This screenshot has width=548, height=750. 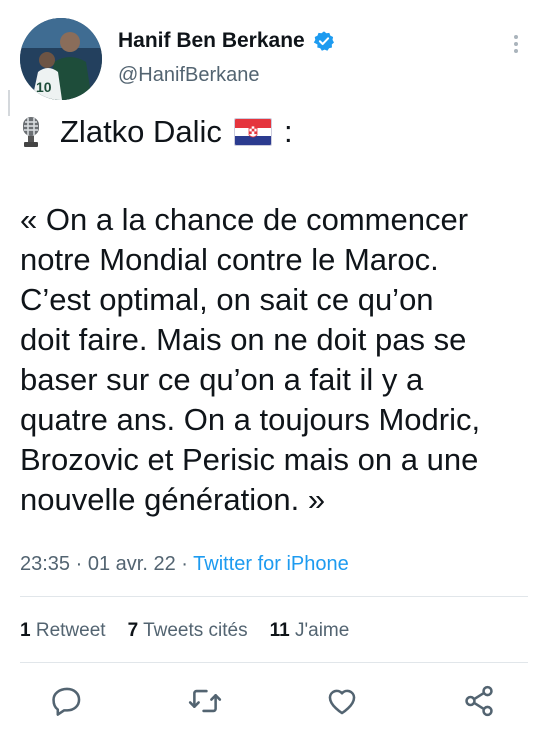 I want to click on speaker-name: Zlatko Dalic, so click(x=141, y=131).